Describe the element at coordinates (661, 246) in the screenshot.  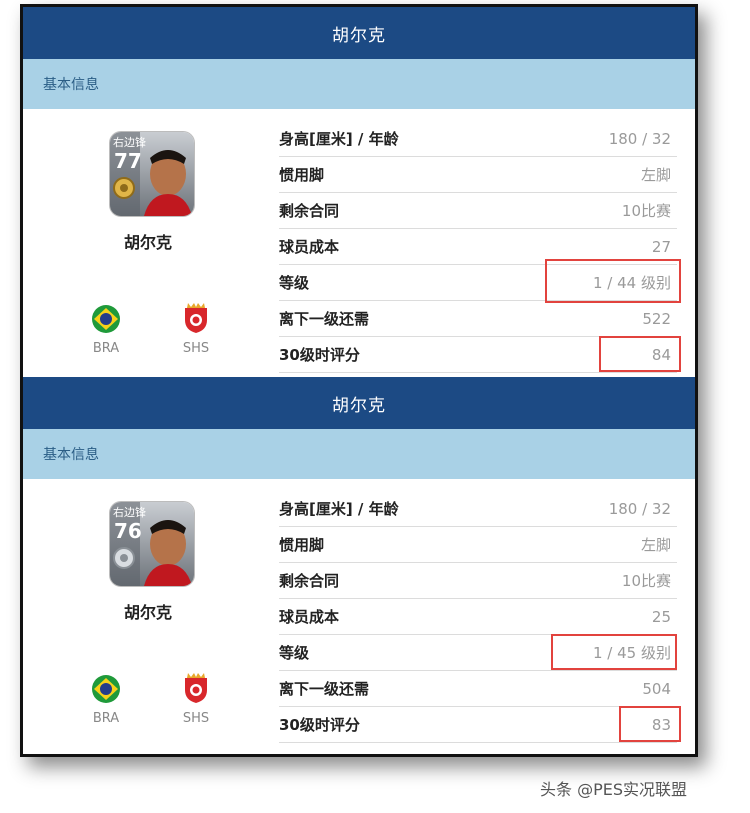
I see `row-value: 27` at that location.